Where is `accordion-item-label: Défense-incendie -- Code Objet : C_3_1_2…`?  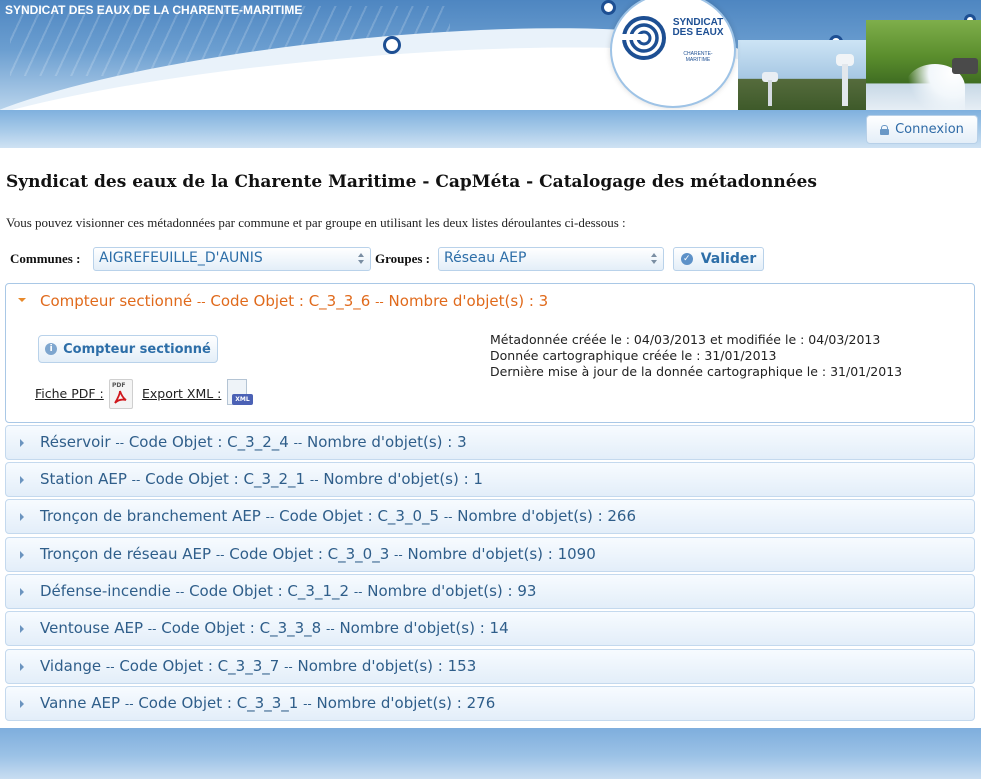 accordion-item-label: Défense-incendie -- Code Objet : C_3_1_2… is located at coordinates (288, 591).